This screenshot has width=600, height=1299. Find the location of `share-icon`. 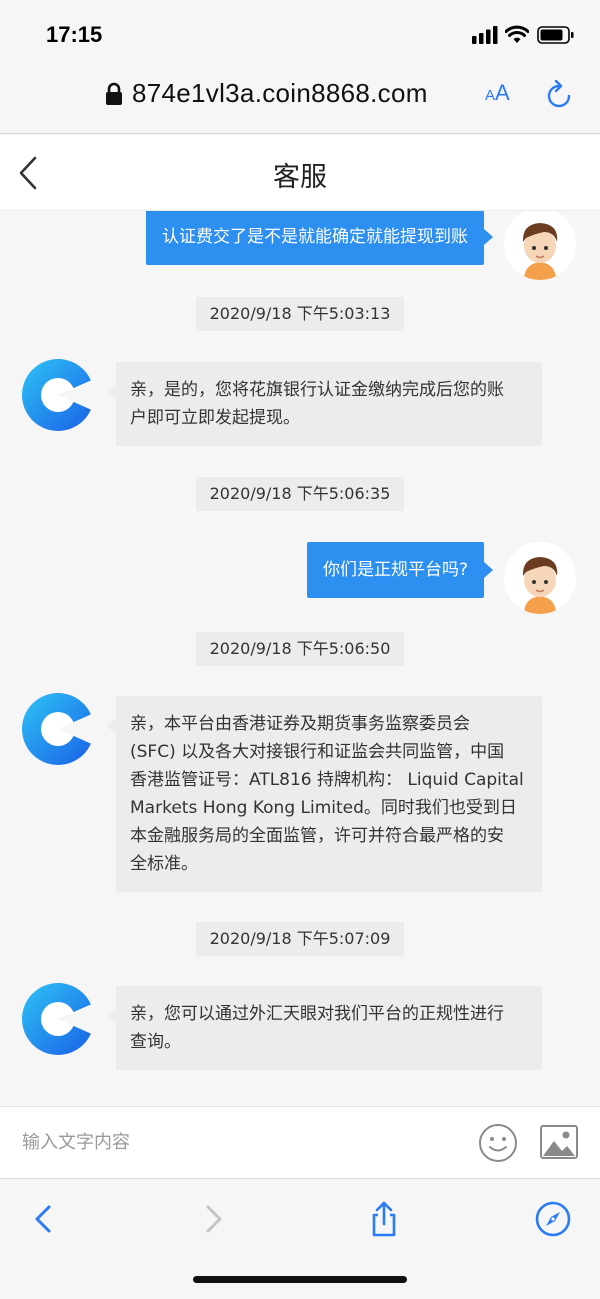

share-icon is located at coordinates (384, 1219).